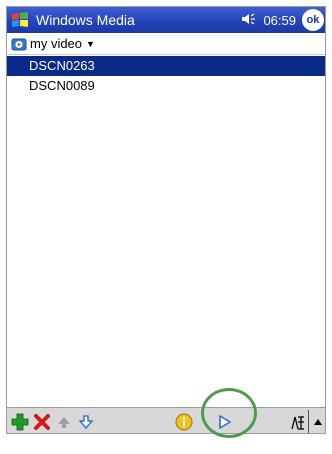  Describe the element at coordinates (313, 20) in the screenshot. I see `ok-button: ok` at that location.